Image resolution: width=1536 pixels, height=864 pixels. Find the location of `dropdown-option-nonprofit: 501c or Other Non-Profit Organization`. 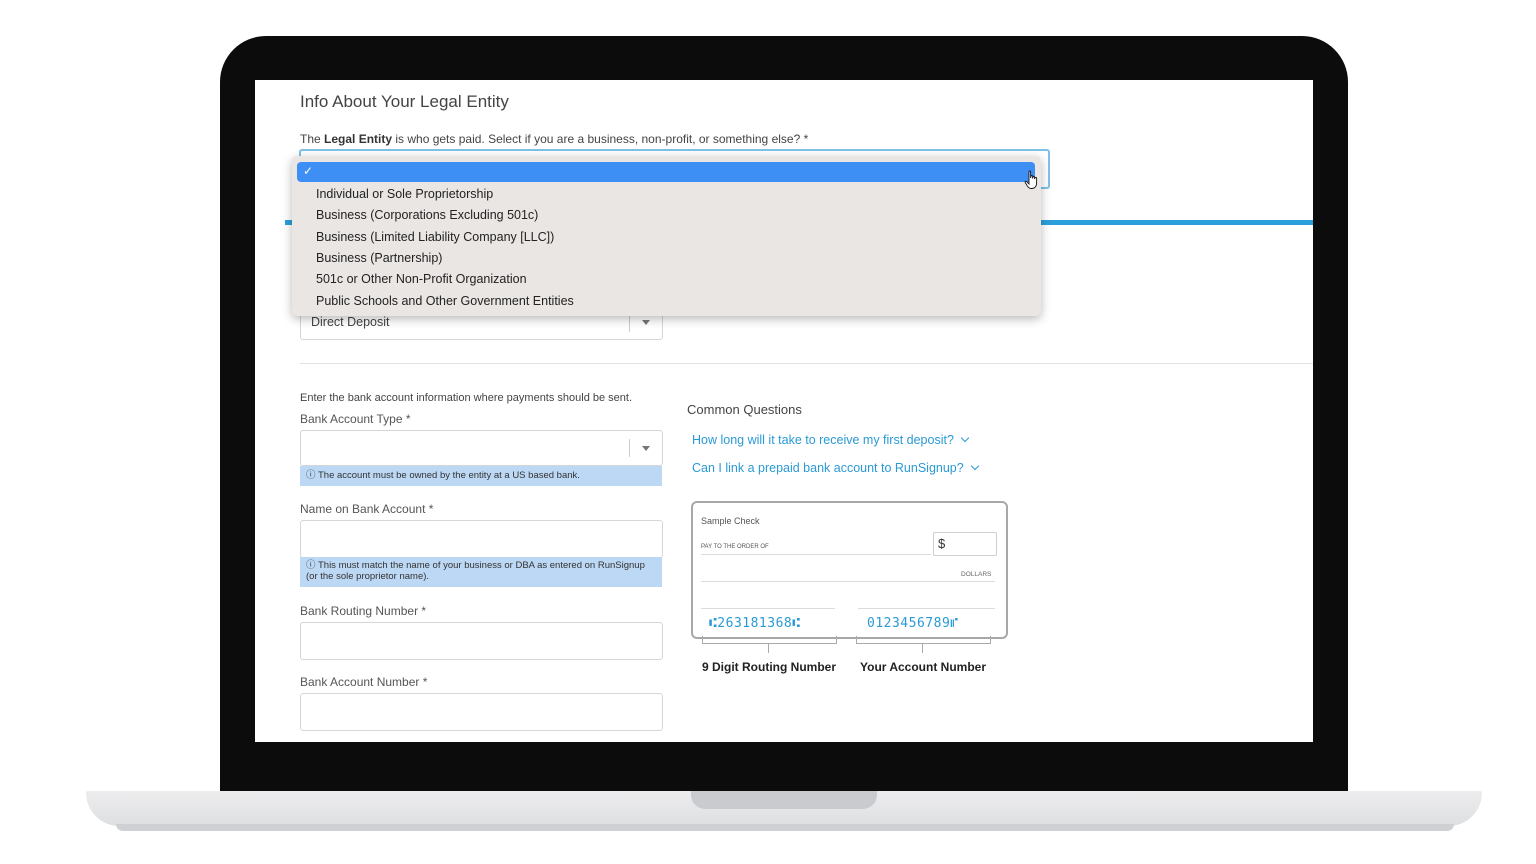

dropdown-option-nonprofit: 501c or Other Non-Profit Organization is located at coordinates (421, 279).